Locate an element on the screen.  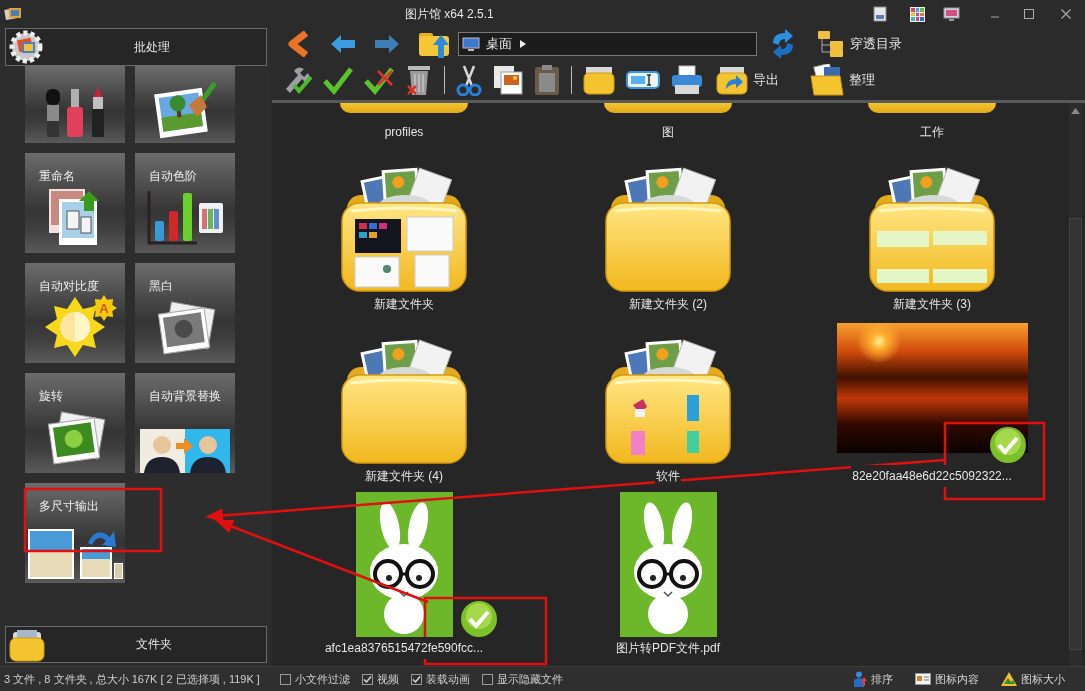
scrollbar-track is located at coordinates (1075, 384).